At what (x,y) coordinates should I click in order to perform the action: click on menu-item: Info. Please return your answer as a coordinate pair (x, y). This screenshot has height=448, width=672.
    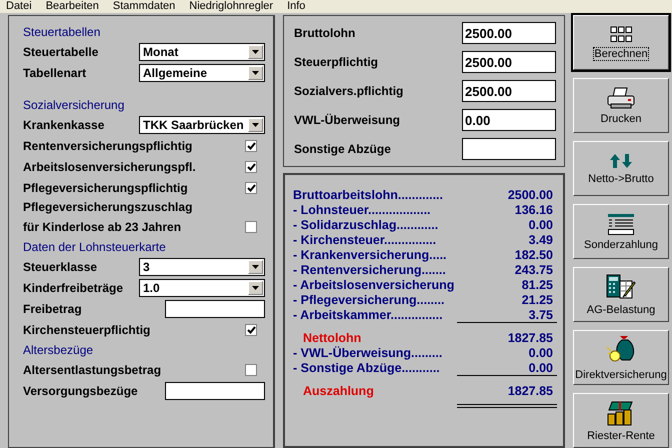
    Looking at the image, I should click on (296, 6).